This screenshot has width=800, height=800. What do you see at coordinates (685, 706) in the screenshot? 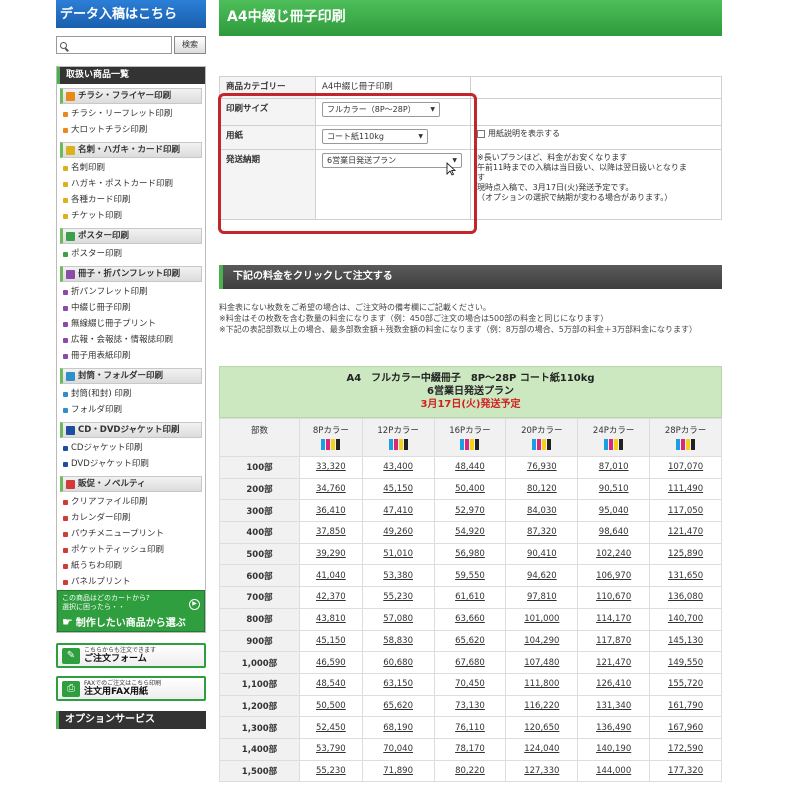
I see `price-link: 161,790` at bounding box center [685, 706].